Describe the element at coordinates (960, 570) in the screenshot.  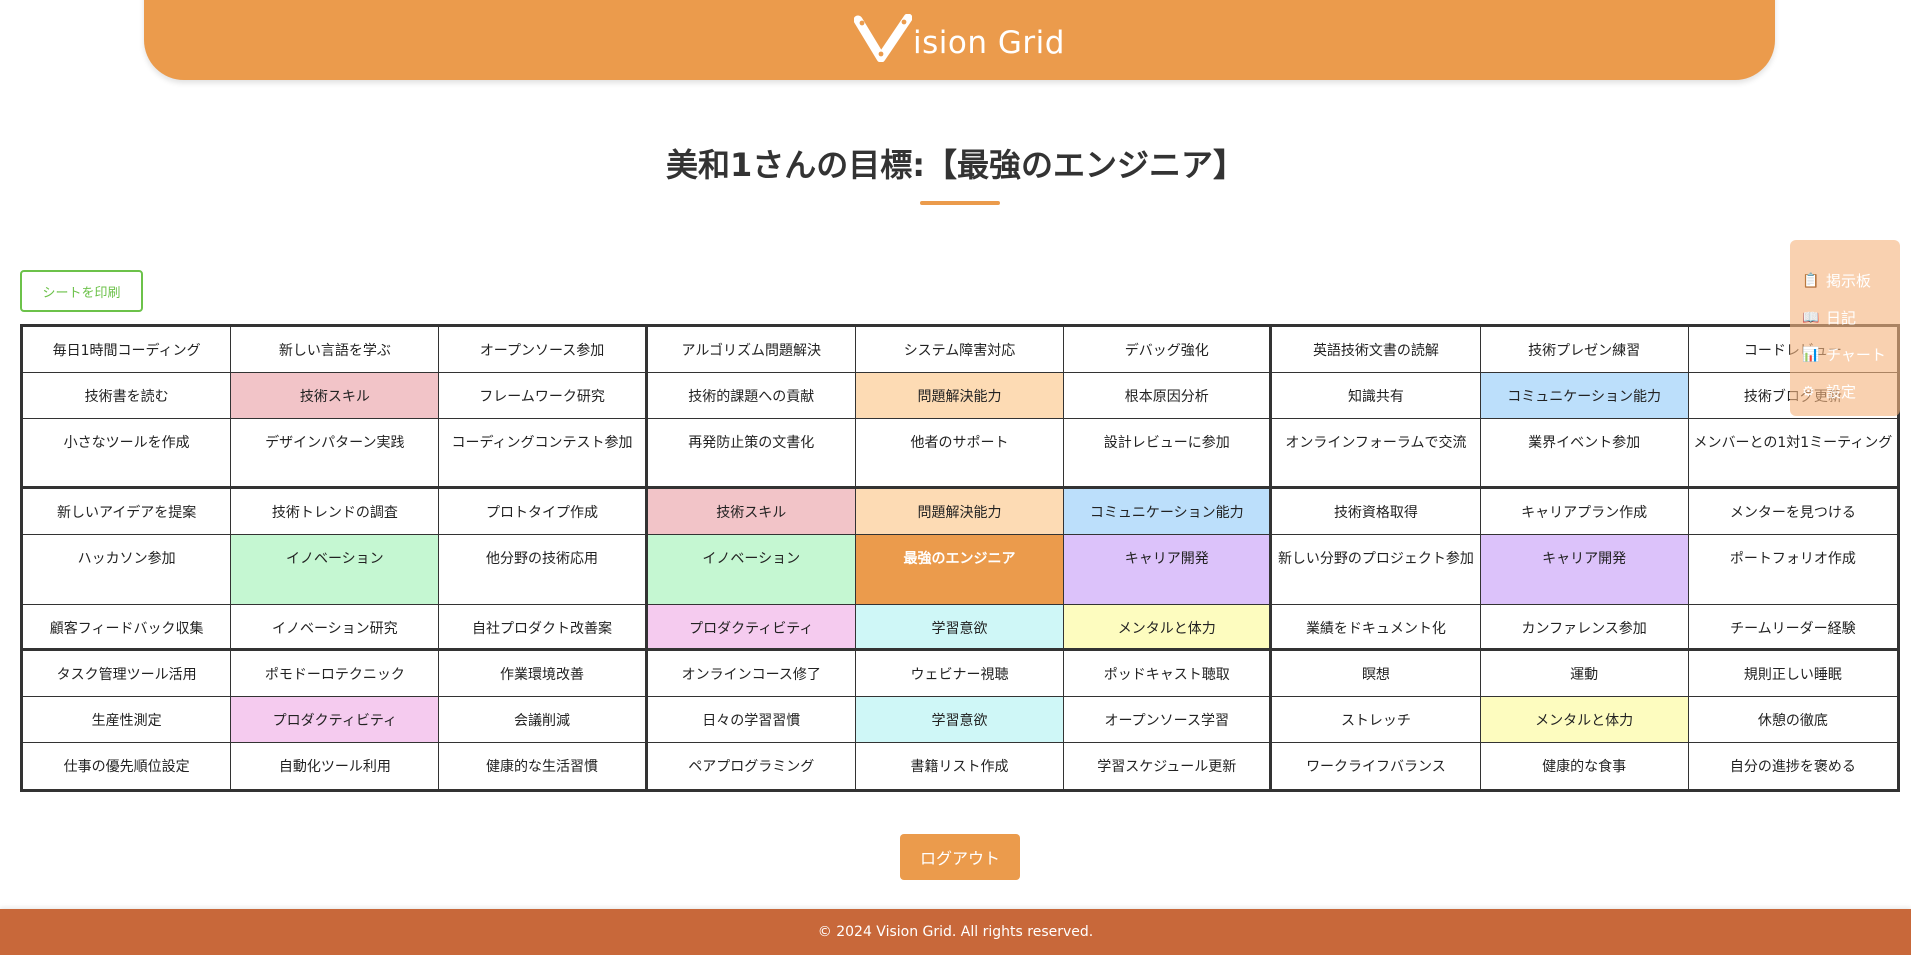
I see `goal-cell-center: 最強のエンジニア` at that location.